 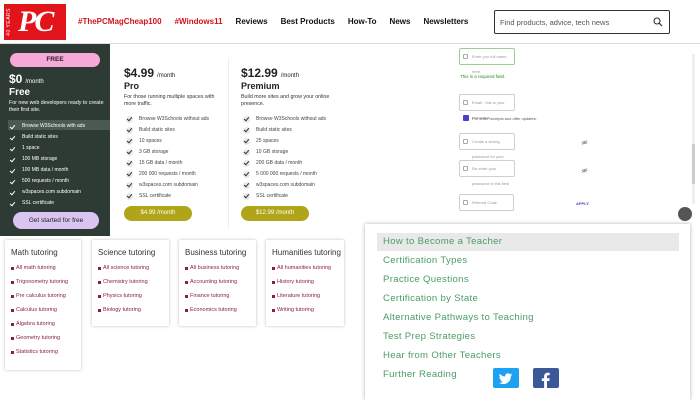 I want to click on menu-item-certification-types: Certification Types, so click(x=425, y=260).